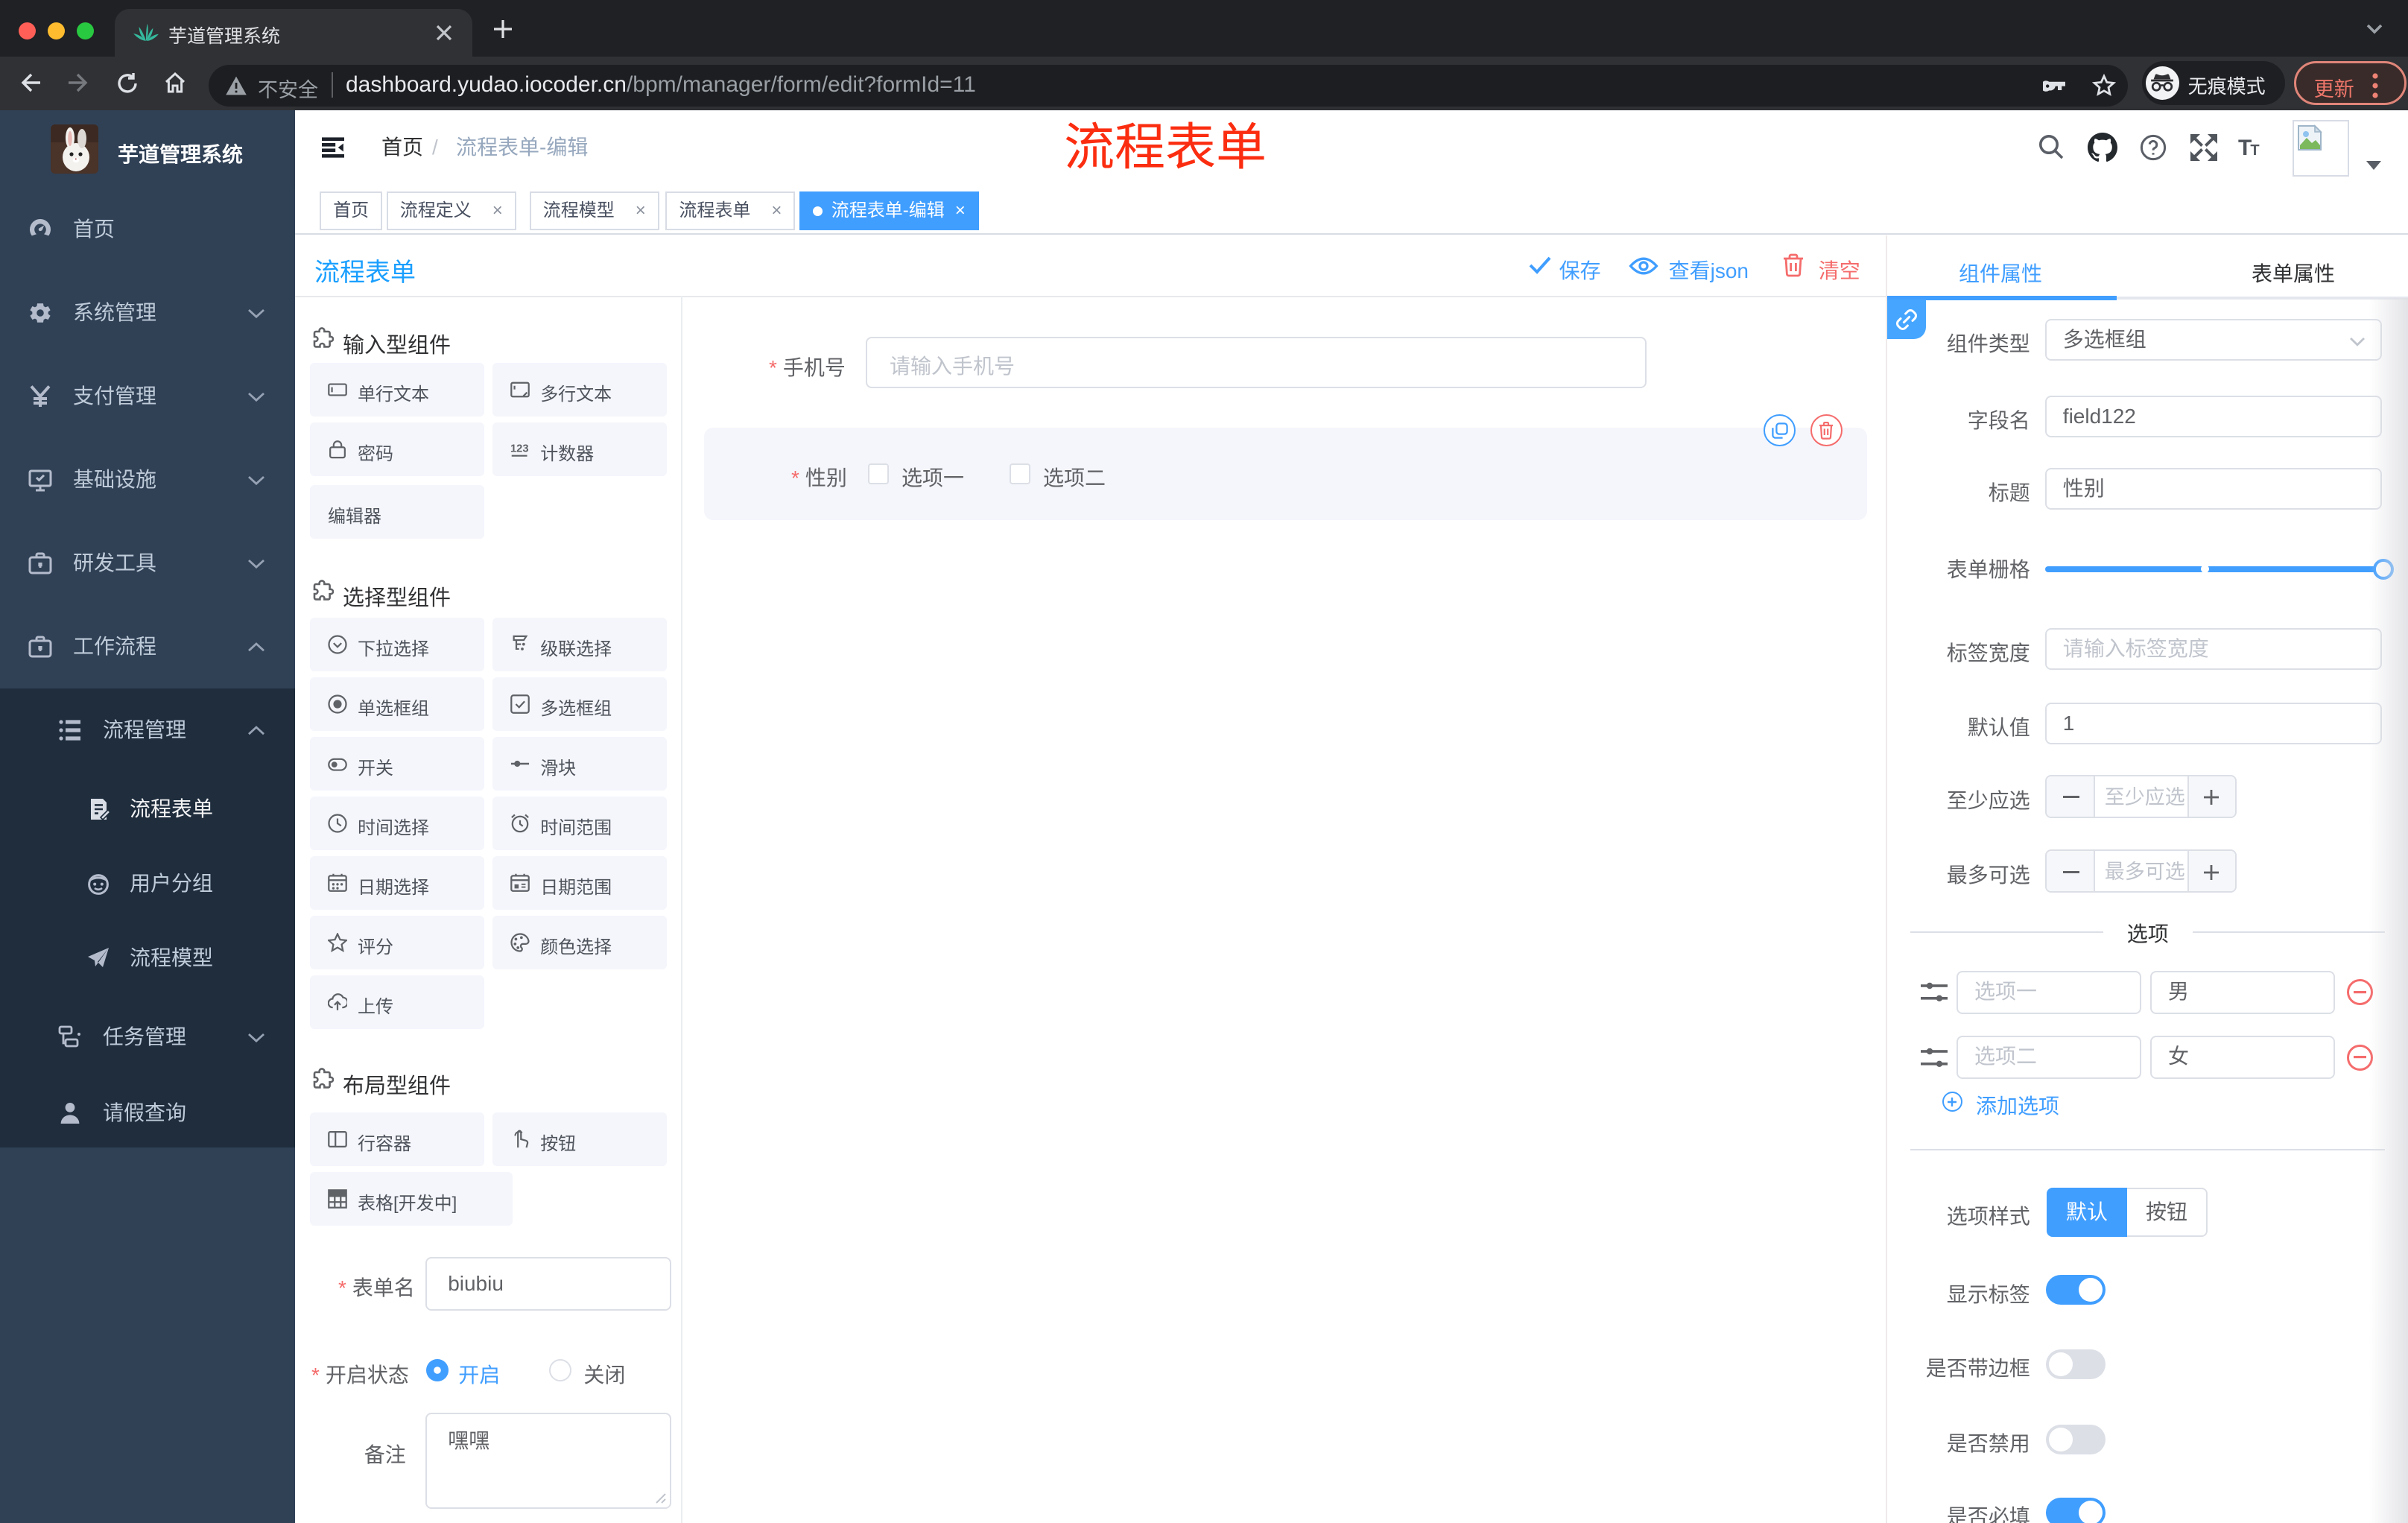  Describe the element at coordinates (519, 449) in the screenshot. I see `svg-text: 123` at that location.